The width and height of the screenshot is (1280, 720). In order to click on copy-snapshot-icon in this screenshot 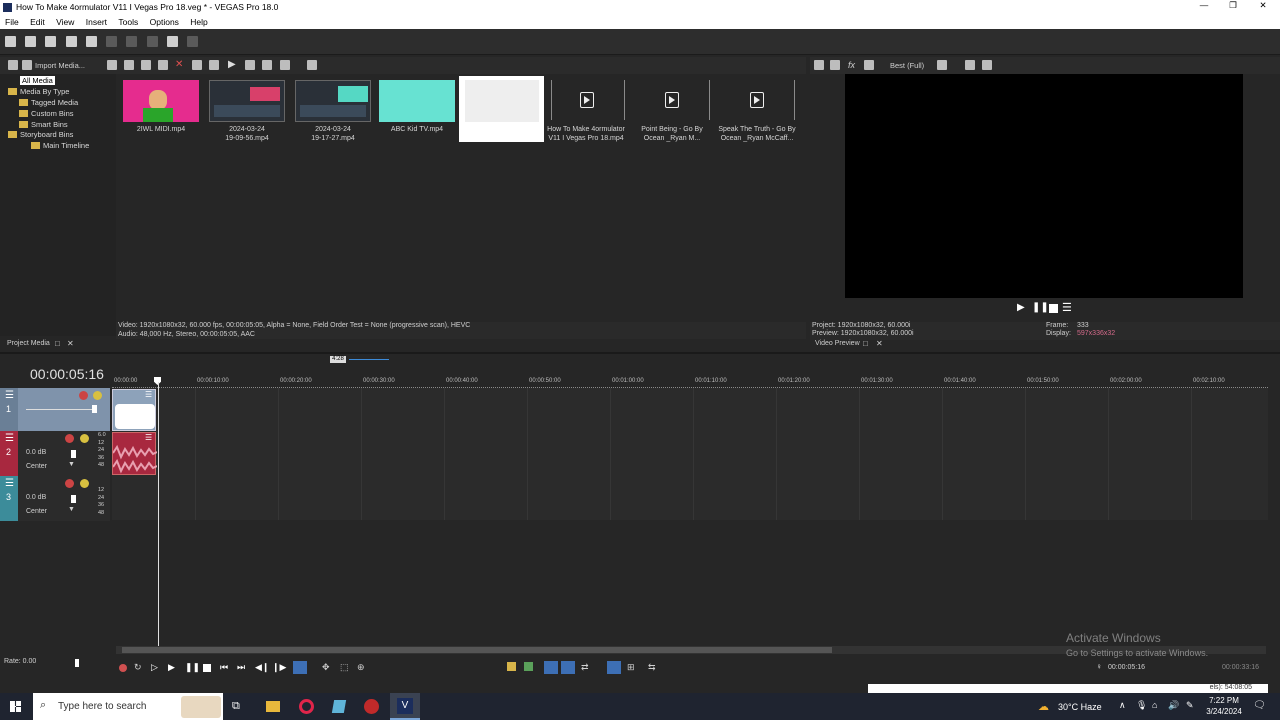, I will do `click(970, 65)`.